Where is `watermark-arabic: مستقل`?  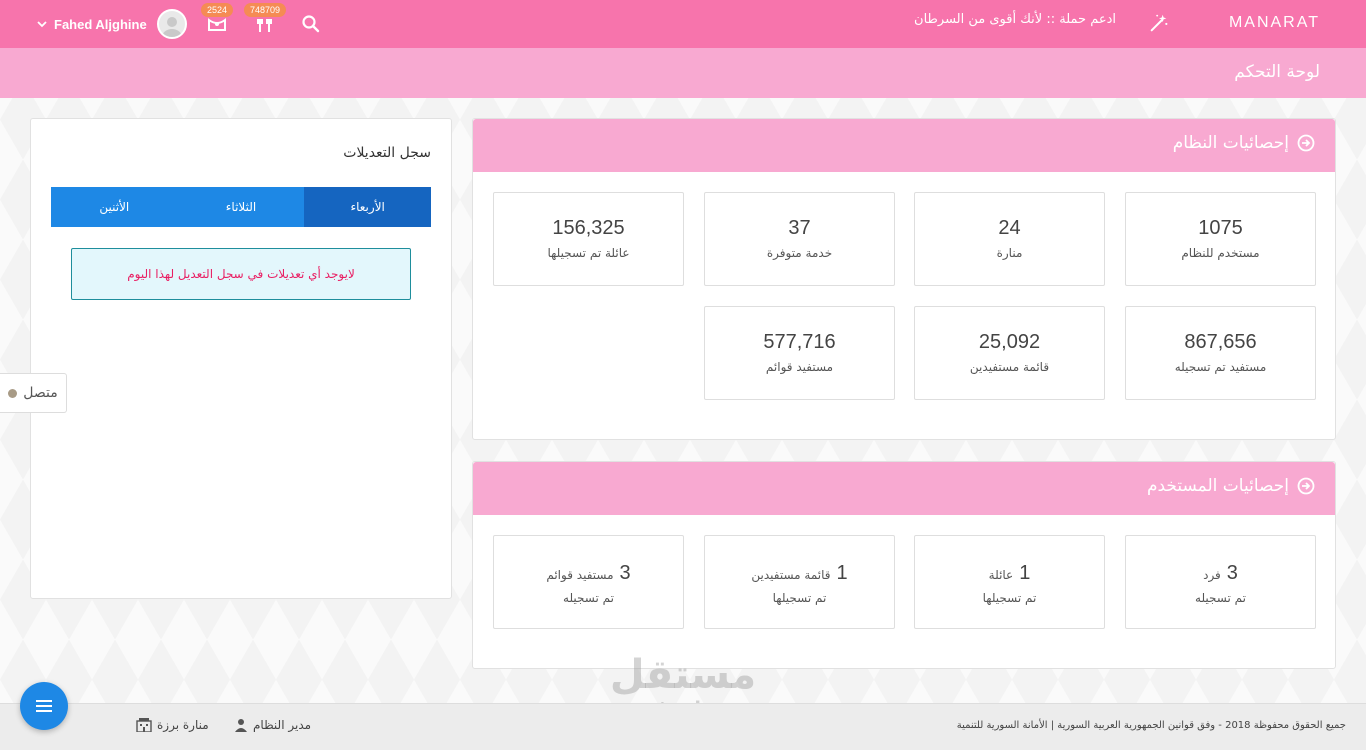 watermark-arabic: مستقل is located at coordinates (683, 675).